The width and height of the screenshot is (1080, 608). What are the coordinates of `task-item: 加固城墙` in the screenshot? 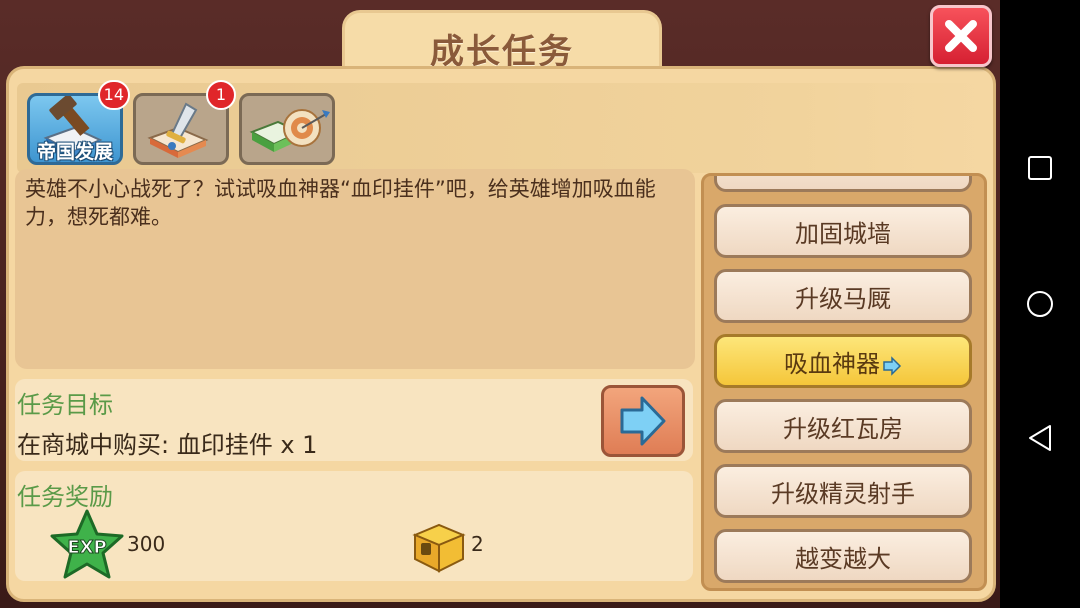 It's located at (843, 231).